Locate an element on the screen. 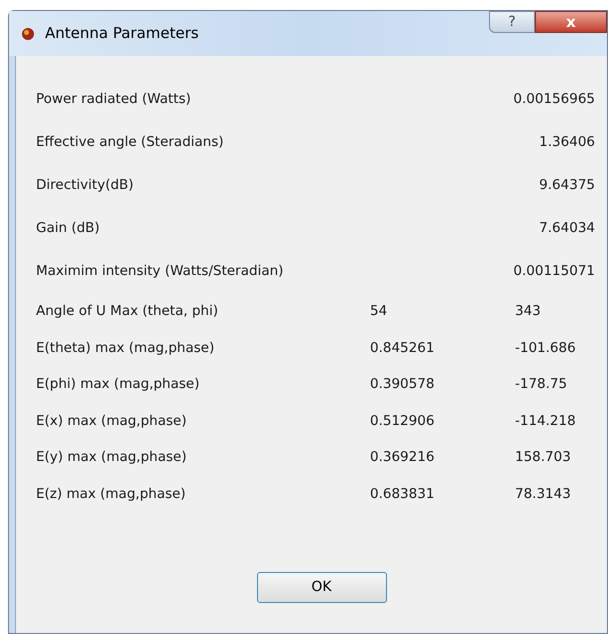 The image size is (608, 634). parameter-value: 158.703 is located at coordinates (543, 458).